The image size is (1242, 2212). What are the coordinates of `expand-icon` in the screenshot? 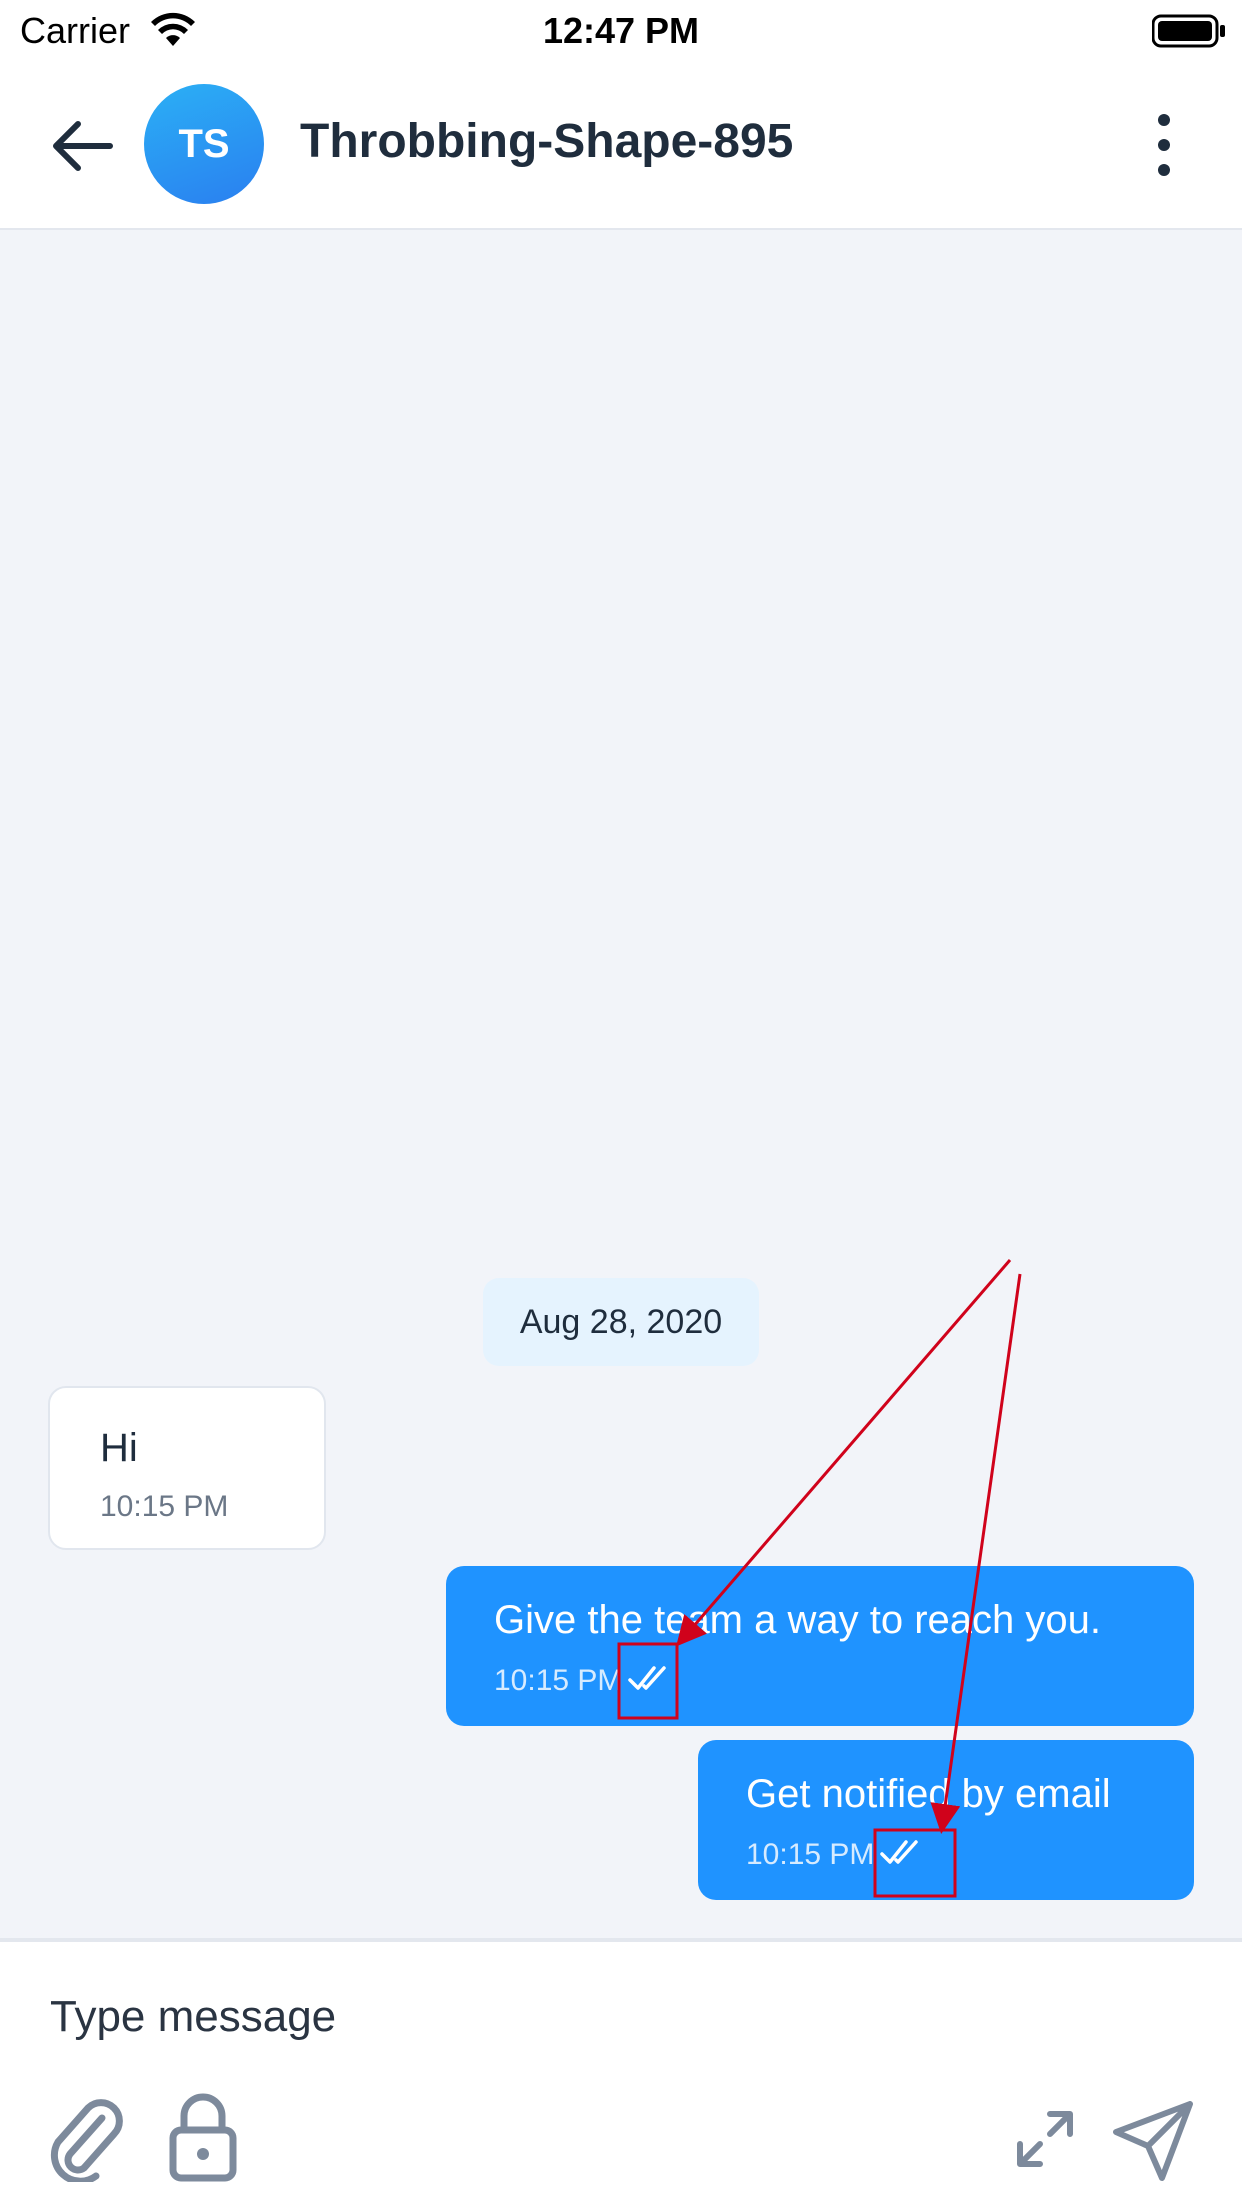 It's located at (1045, 2139).